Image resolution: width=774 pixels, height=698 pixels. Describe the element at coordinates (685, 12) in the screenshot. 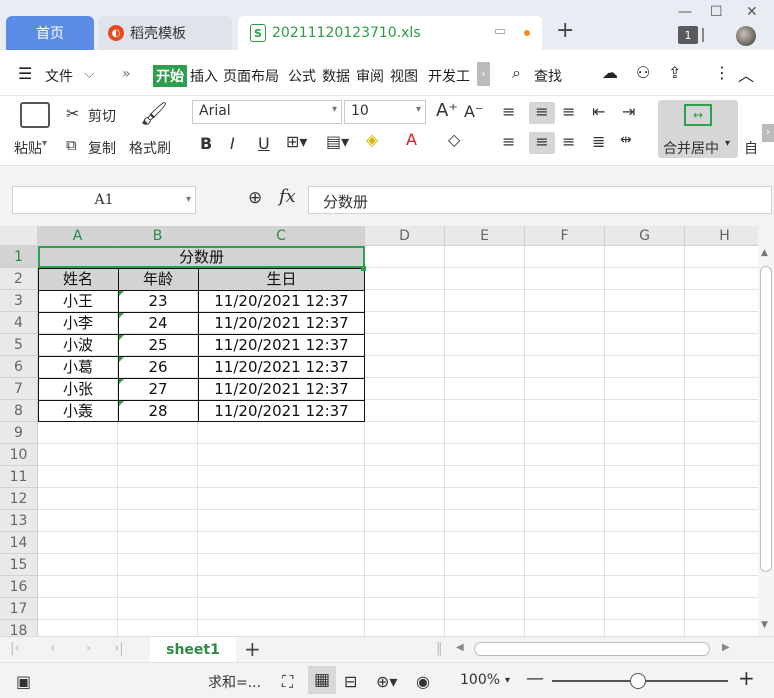

I see `minimize-icon: —` at that location.